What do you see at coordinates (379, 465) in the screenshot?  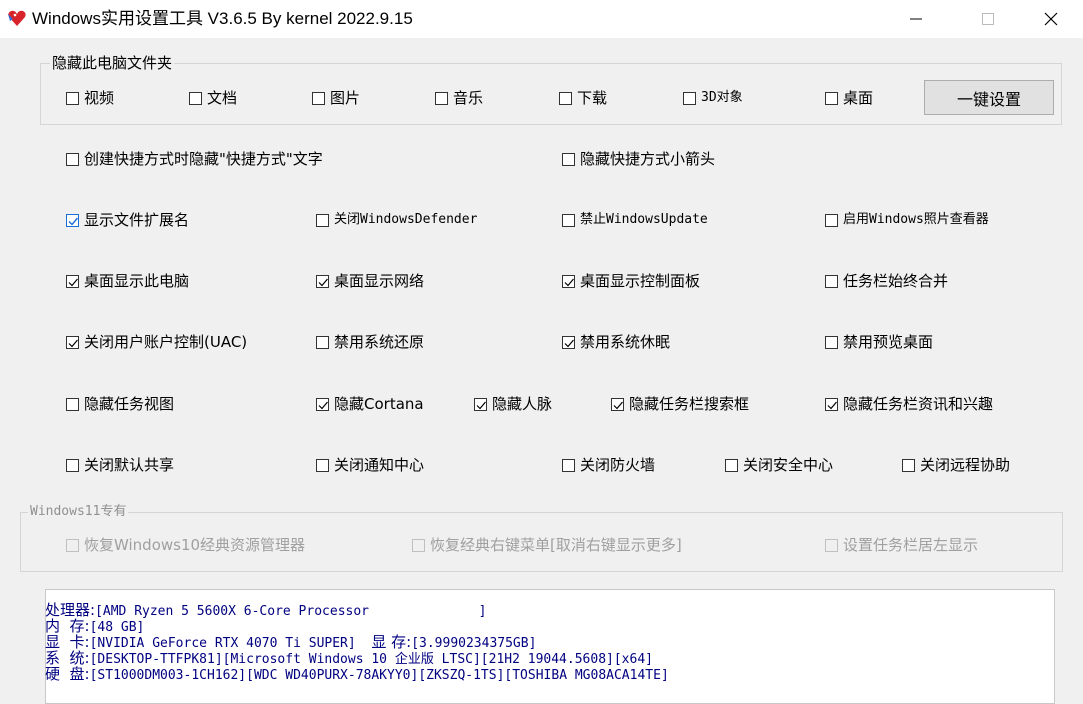 I see `checkbox-label: 关闭通知中心` at bounding box center [379, 465].